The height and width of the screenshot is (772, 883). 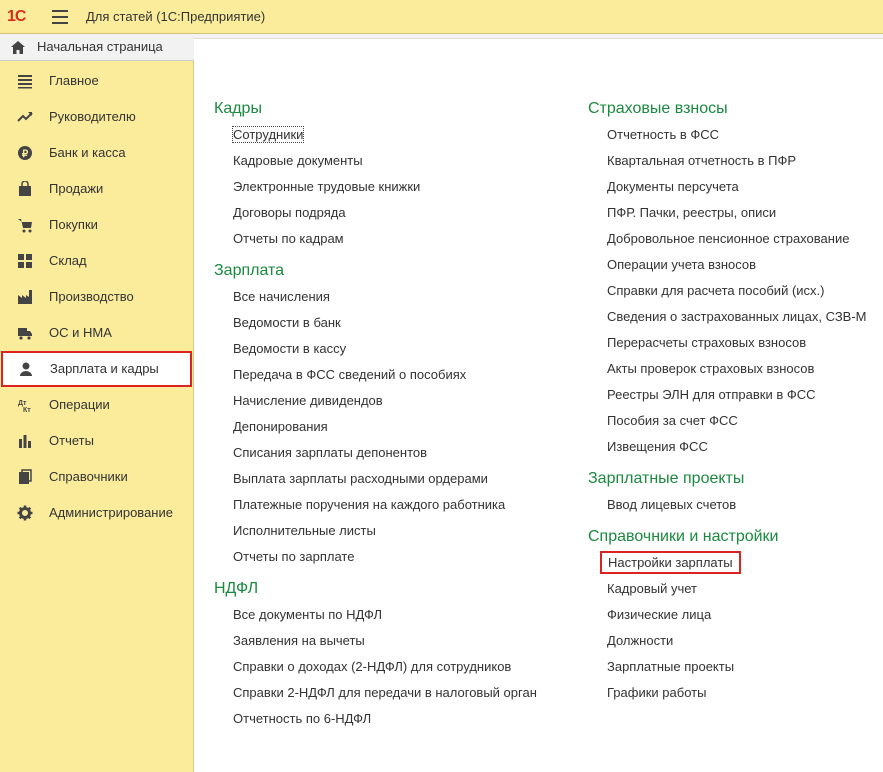 I want to click on person-icon, so click(x=26, y=369).